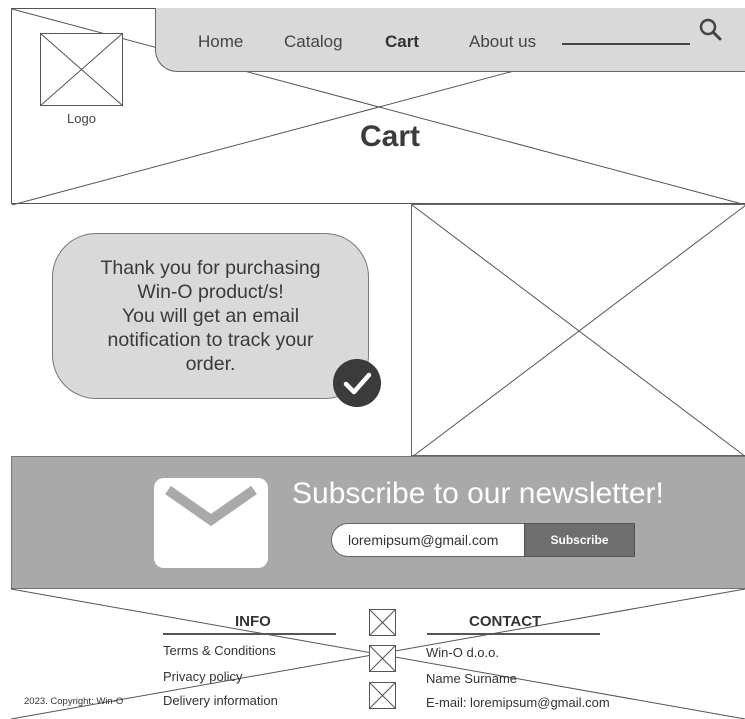 This screenshot has height=719, width=745. Describe the element at coordinates (513, 634) in the screenshot. I see `contact-divider` at that location.